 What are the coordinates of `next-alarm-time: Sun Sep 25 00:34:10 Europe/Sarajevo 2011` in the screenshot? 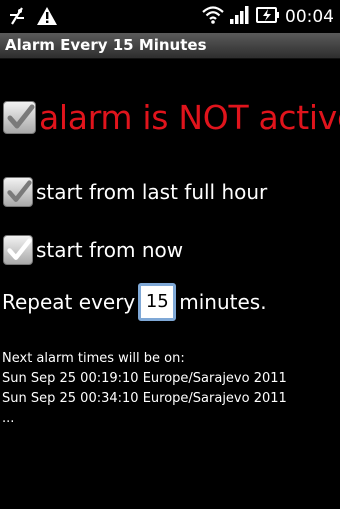 It's located at (144, 398).